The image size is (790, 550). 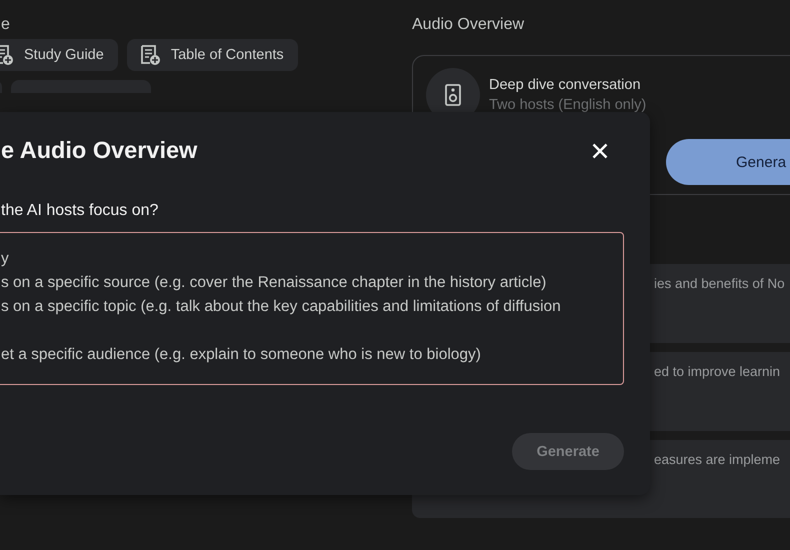 I want to click on card-subtitle: Two hosts (English only), so click(x=567, y=105).